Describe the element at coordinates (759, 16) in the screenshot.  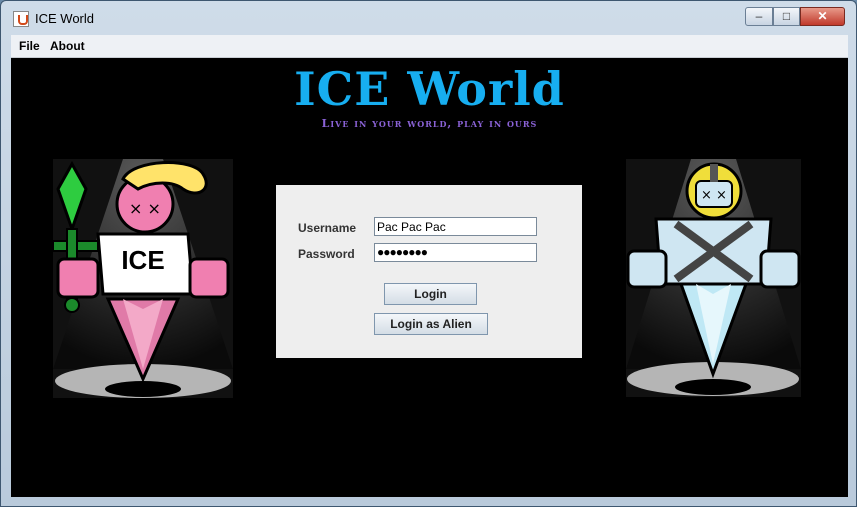
I see `minimize-button: –` at that location.